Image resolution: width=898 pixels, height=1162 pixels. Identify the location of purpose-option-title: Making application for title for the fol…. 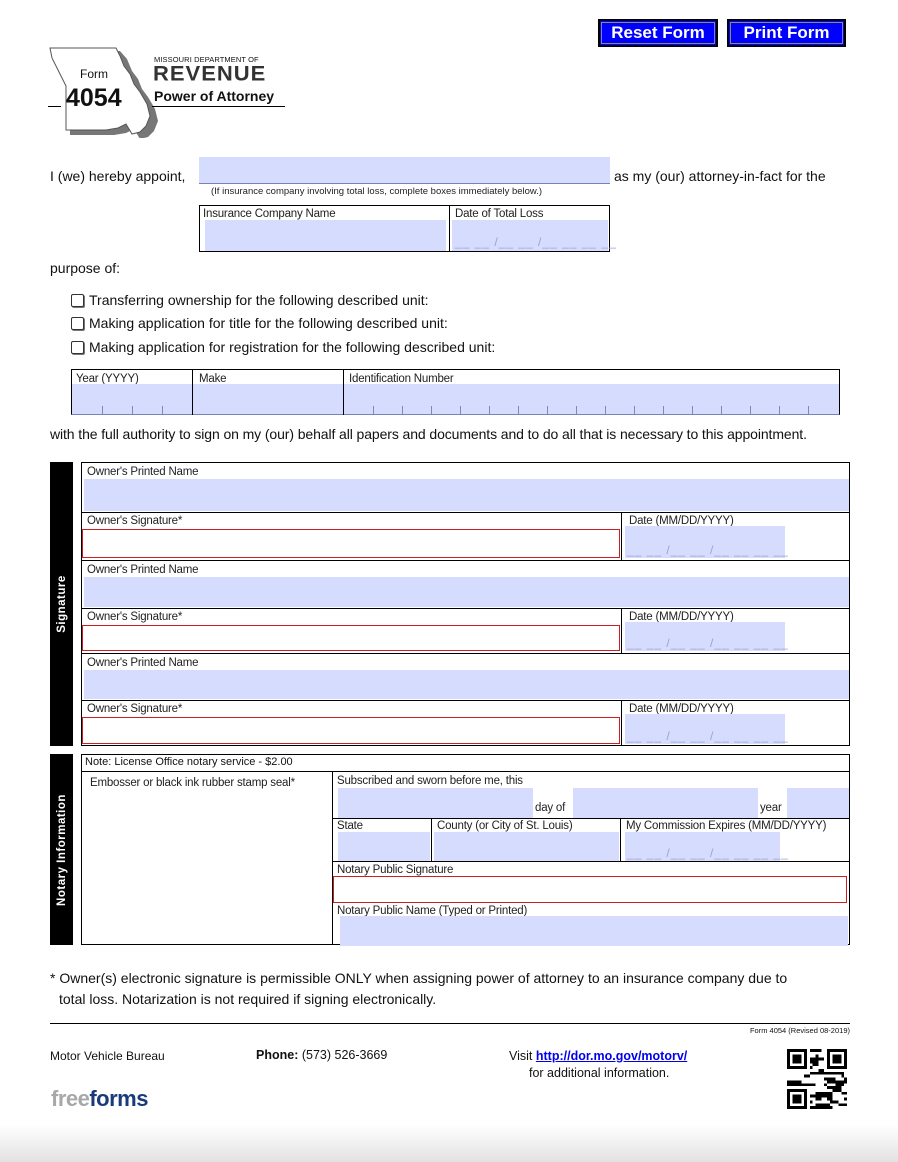
(259, 323).